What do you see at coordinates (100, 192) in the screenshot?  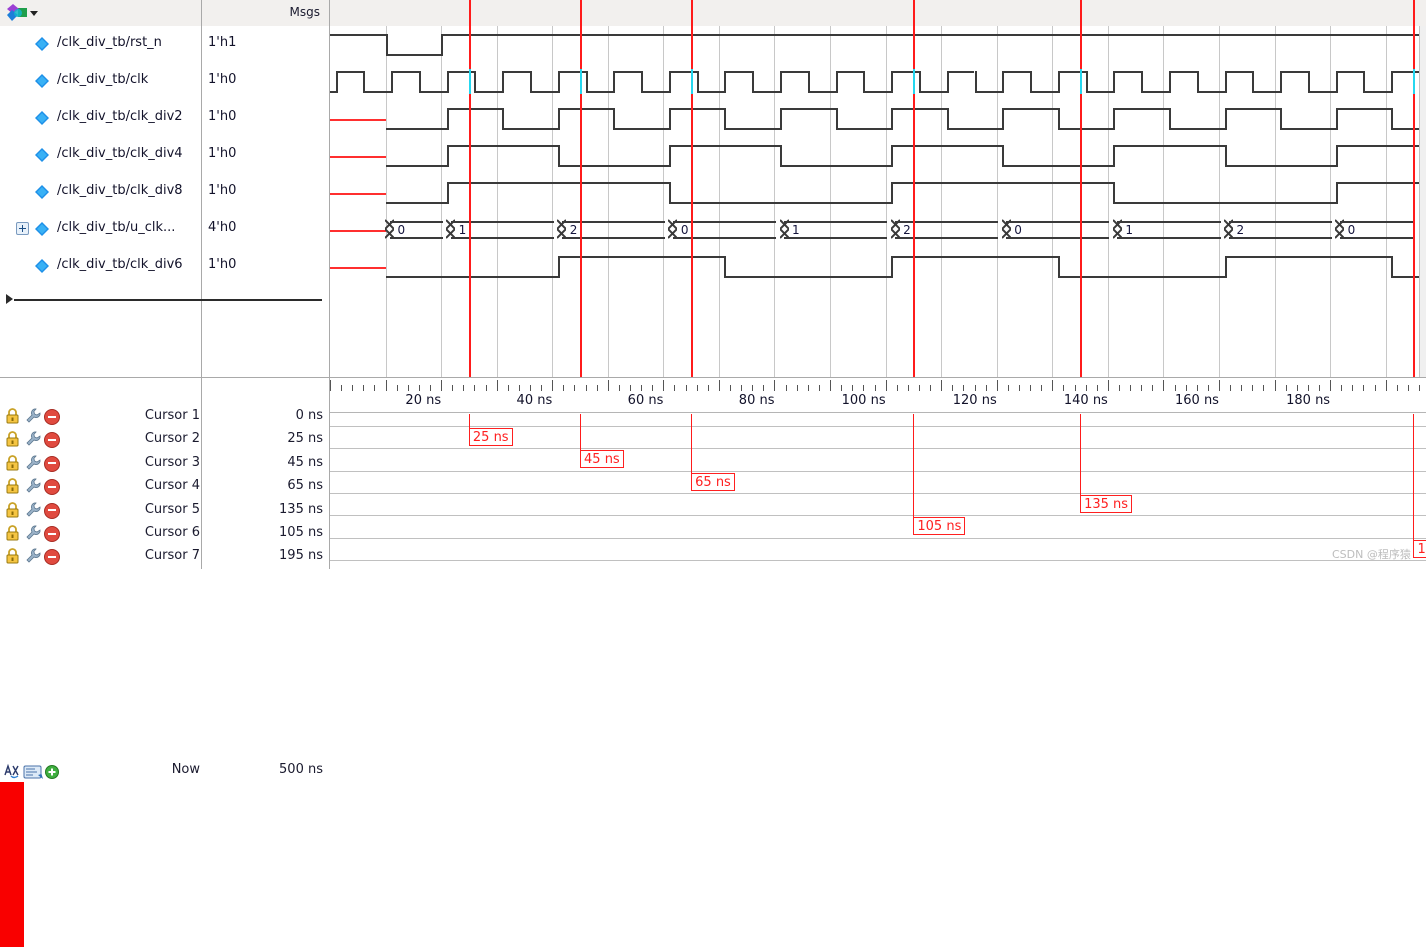 I see `signal-row: /clk_div_tb/clk_div8` at bounding box center [100, 192].